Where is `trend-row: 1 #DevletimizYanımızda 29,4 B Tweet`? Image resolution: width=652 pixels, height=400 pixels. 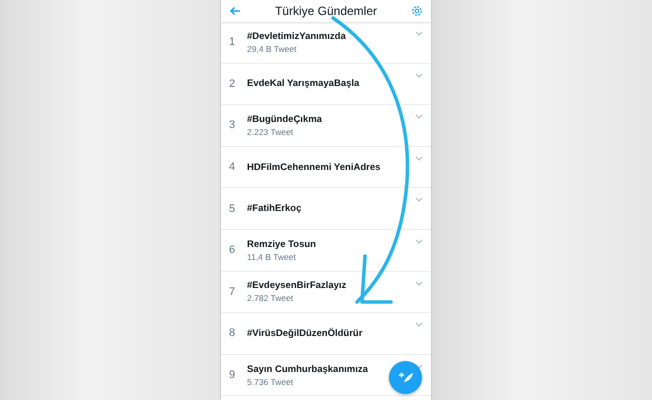 trend-row: 1 #DevletimizYanımızda 29,4 B Tweet is located at coordinates (326, 43).